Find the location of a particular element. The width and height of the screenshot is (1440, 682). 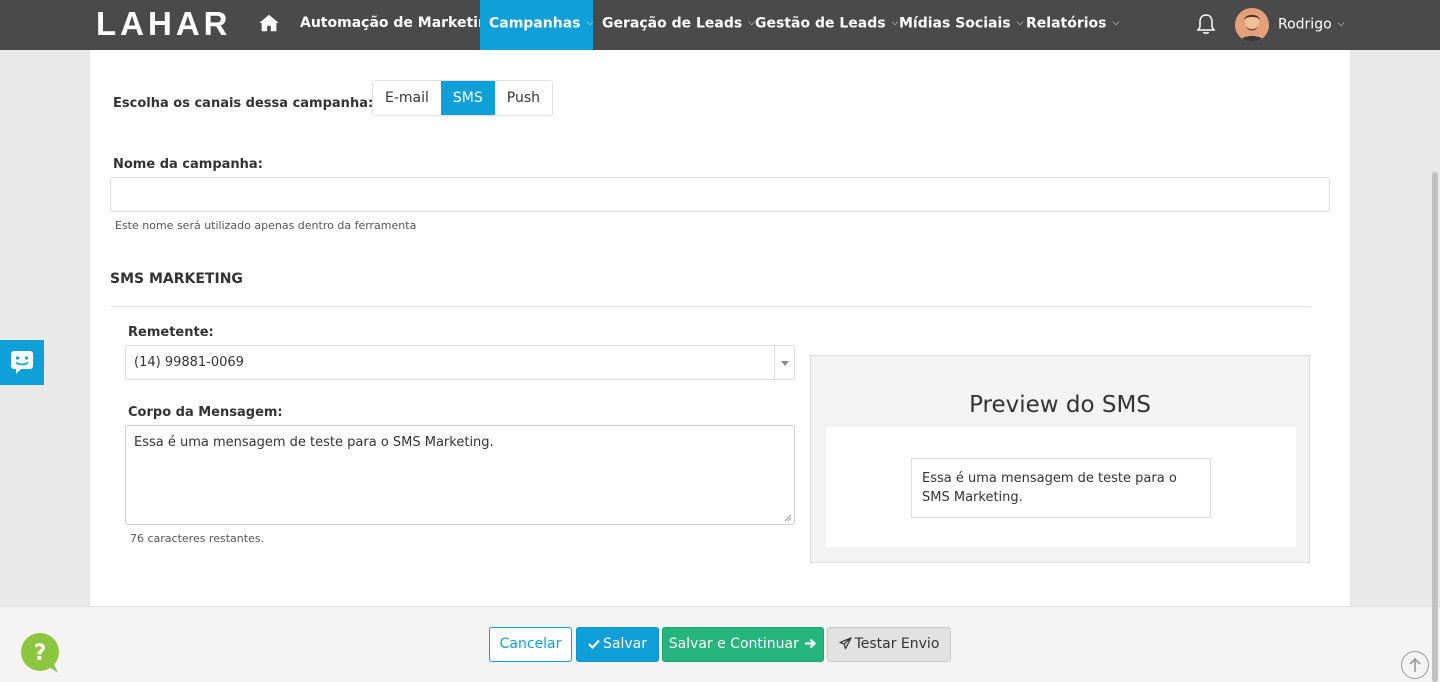

nav-campanhas: Campanhas ⌵ is located at coordinates (536, 25).